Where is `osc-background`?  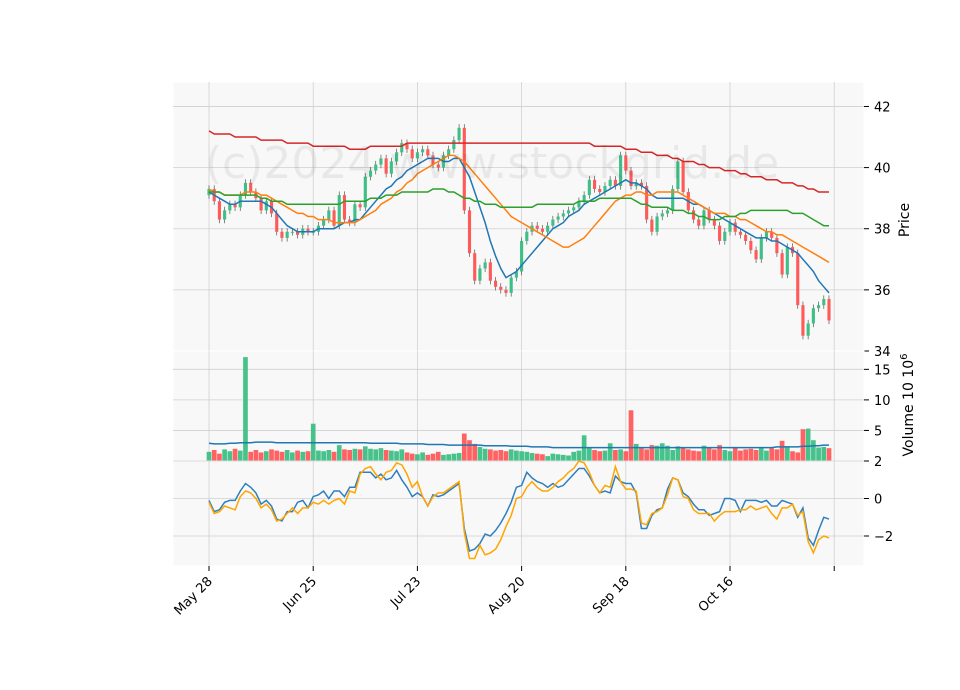
osc-background is located at coordinates (518, 513).